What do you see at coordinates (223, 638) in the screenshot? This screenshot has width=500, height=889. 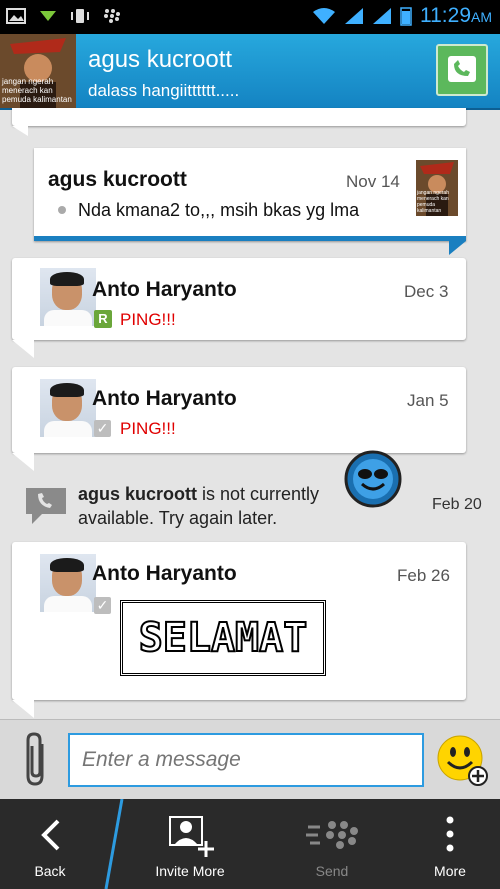 I see `message-text-art: SELAMAT` at bounding box center [223, 638].